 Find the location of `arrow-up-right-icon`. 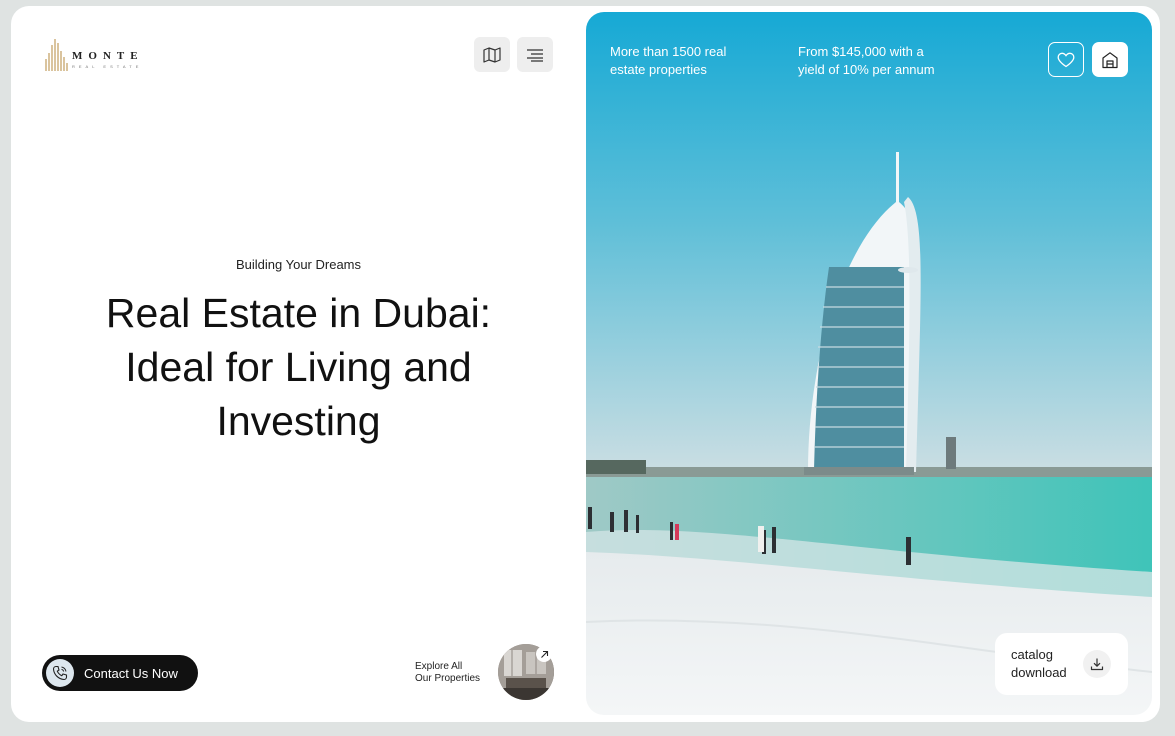

arrow-up-right-icon is located at coordinates (544, 654).